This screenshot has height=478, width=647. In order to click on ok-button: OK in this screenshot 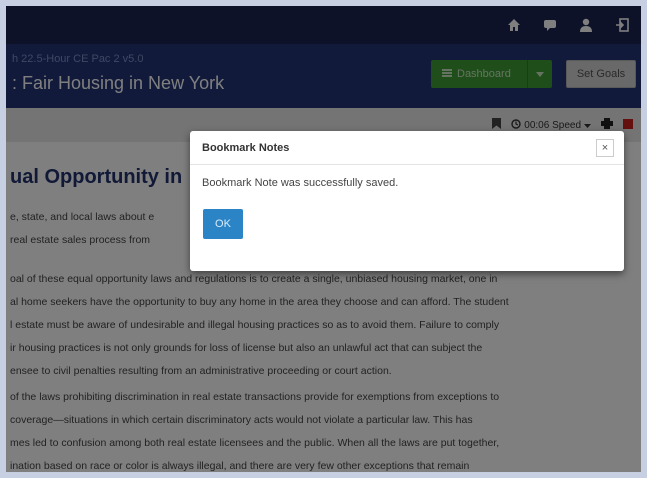, I will do `click(223, 224)`.